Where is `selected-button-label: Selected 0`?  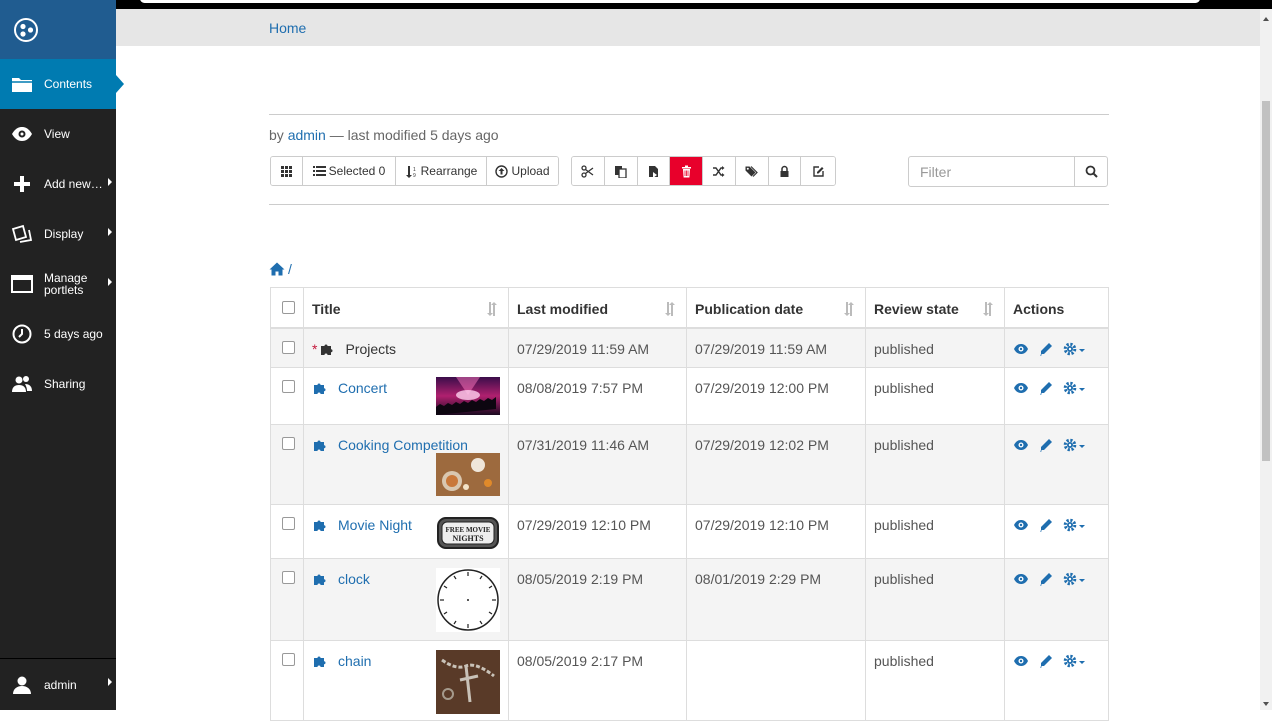 selected-button-label: Selected 0 is located at coordinates (357, 171).